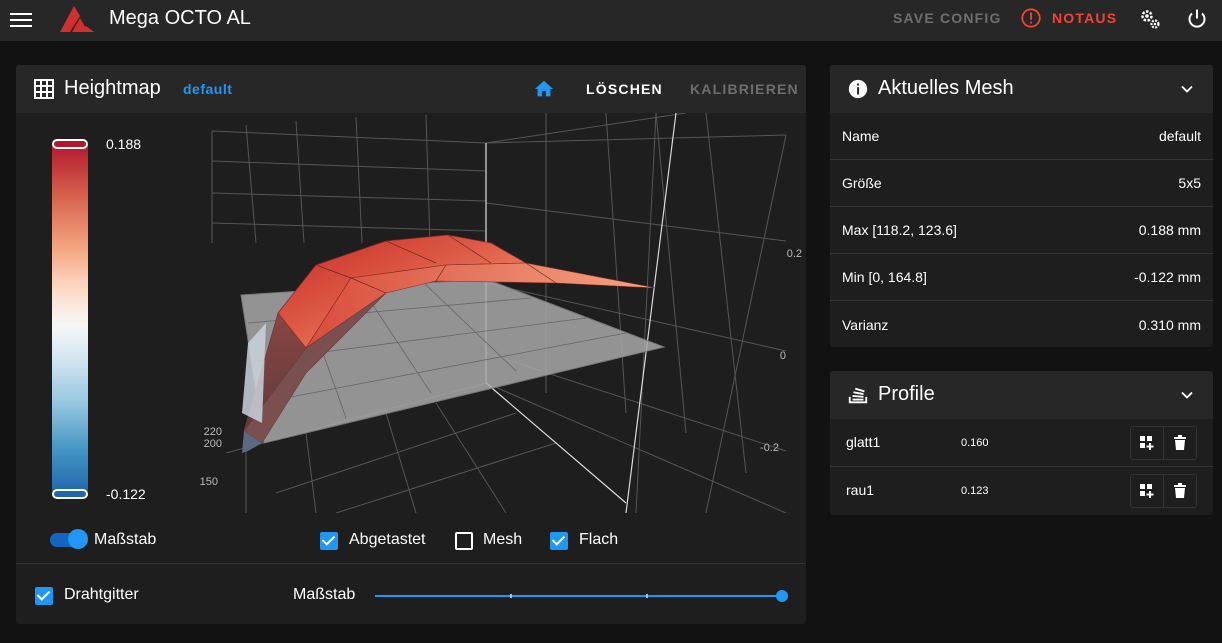 Image resolution: width=1222 pixels, height=643 pixels. I want to click on axis-tick-label: 200, so click(213, 444).